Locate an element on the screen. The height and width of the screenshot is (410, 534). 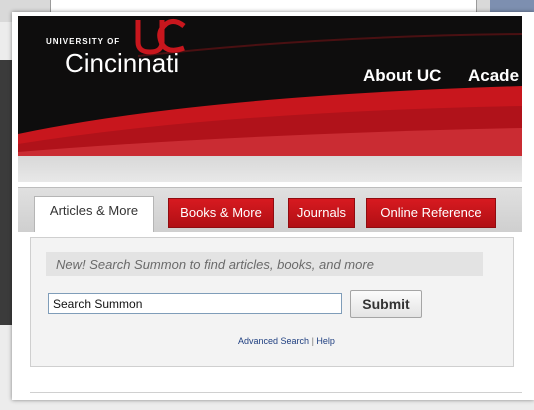
tab-journals: Journals is located at coordinates (321, 213).